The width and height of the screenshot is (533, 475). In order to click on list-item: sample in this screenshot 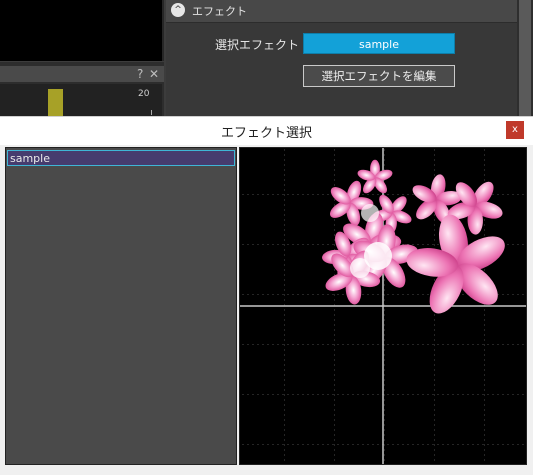, I will do `click(121, 158)`.